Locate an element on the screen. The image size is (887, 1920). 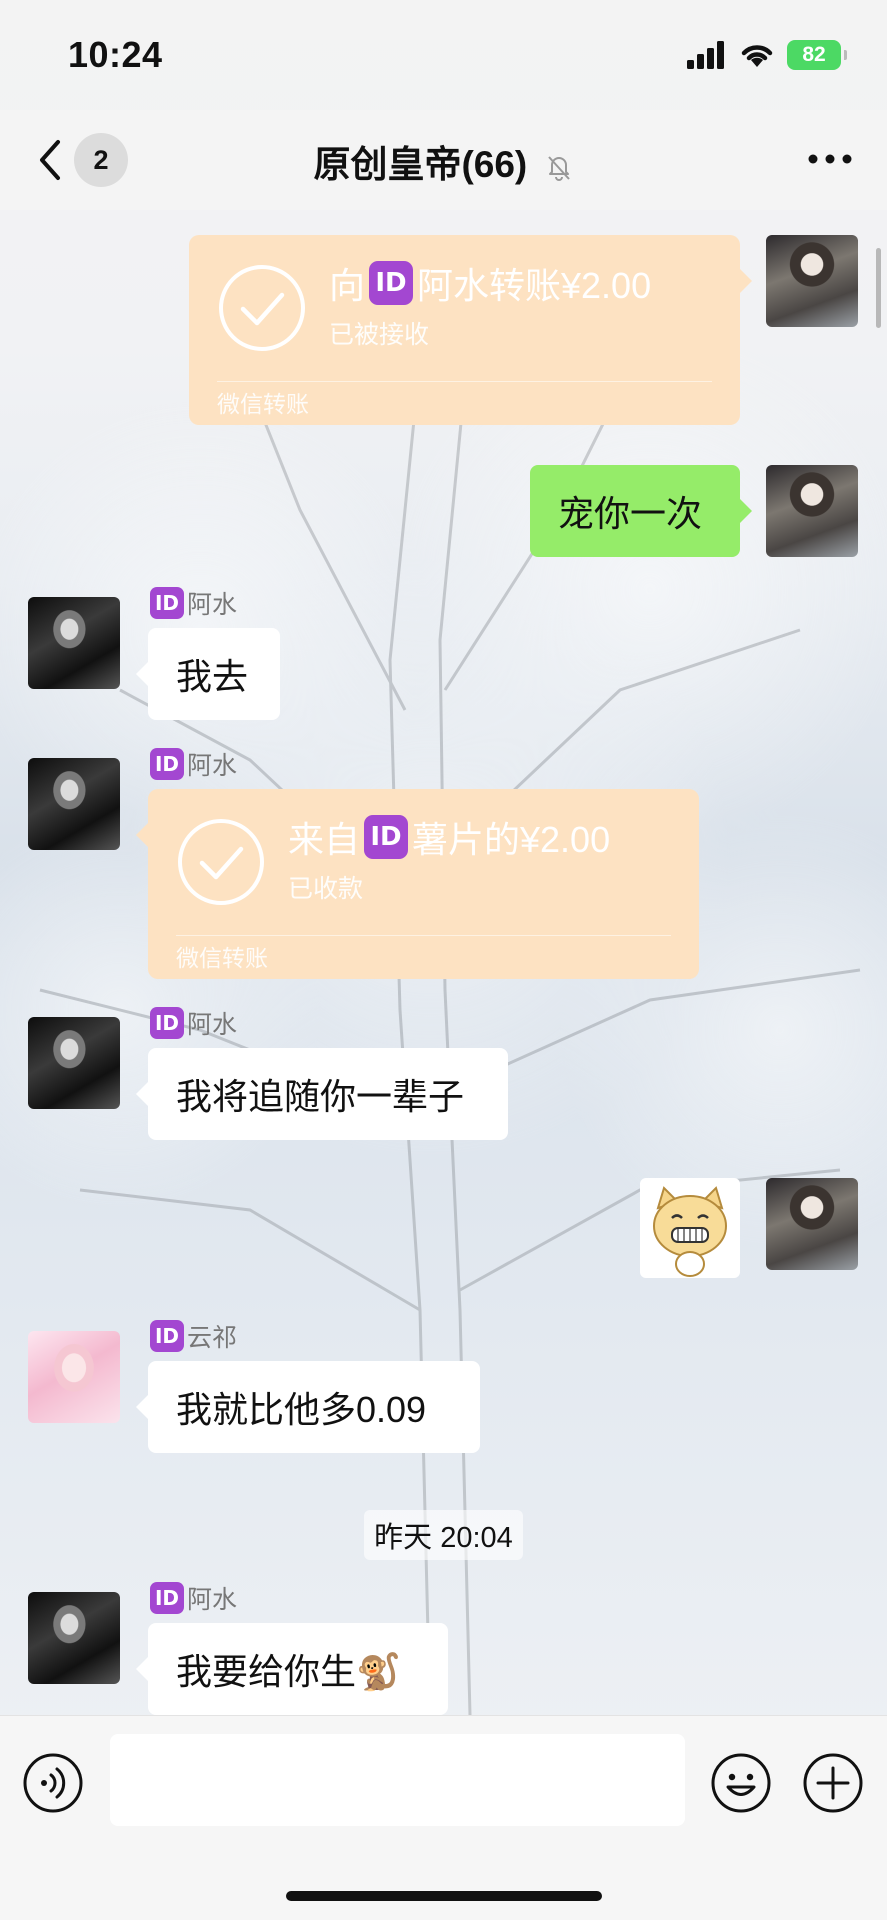
message-text: 宠你一次 is located at coordinates (630, 513).